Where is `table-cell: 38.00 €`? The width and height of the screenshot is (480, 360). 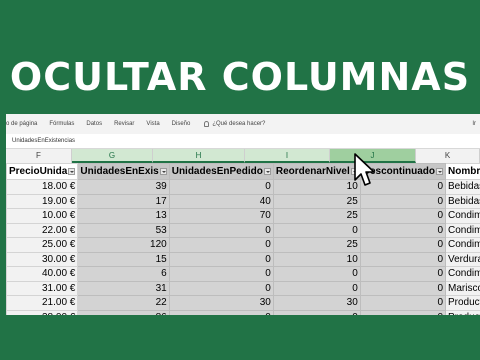
table-cell: 38.00 € is located at coordinates (42, 312).